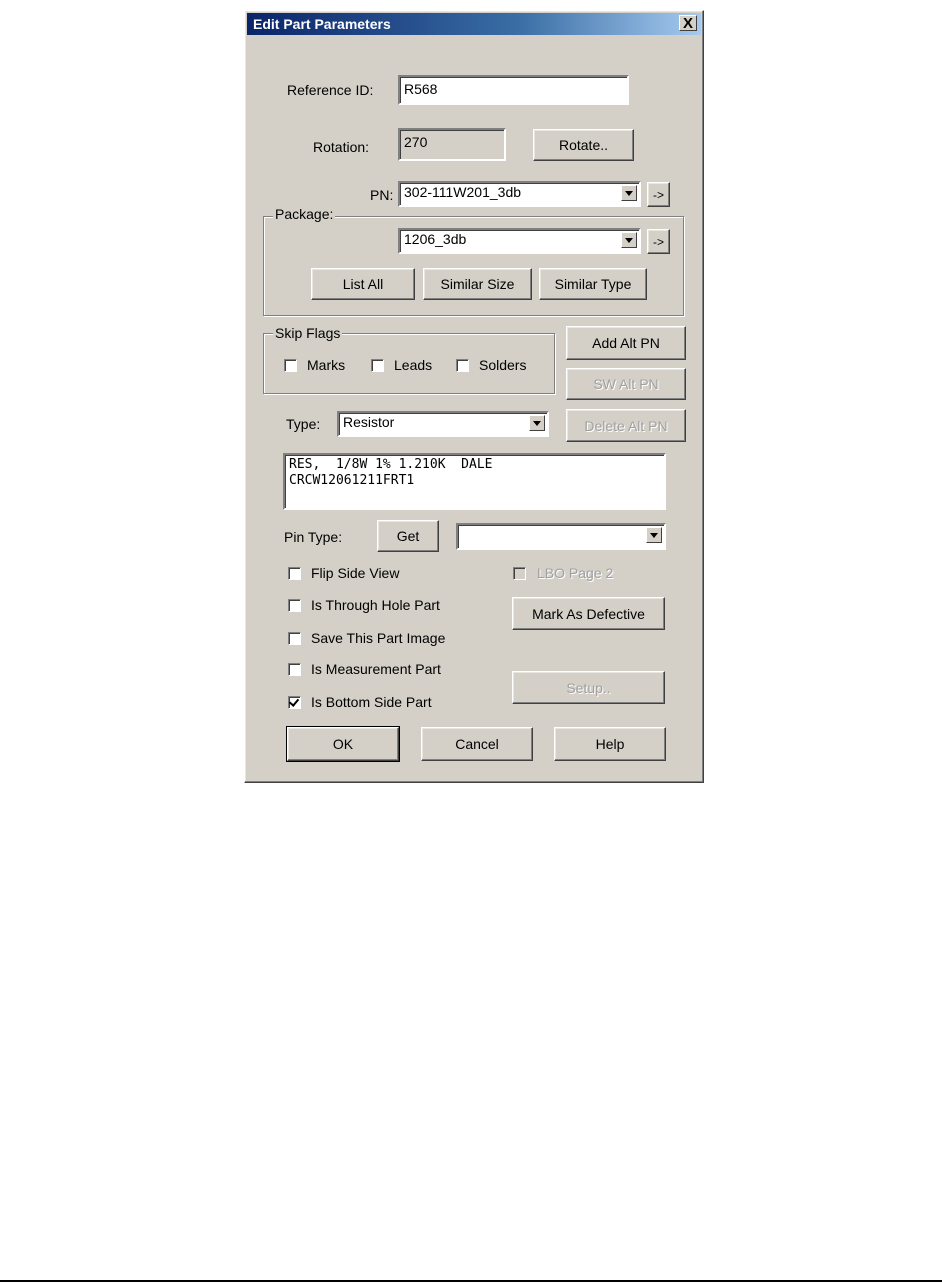 The image size is (942, 1283). Describe the element at coordinates (294, 669) in the screenshot. I see `measurement-checkbox` at that location.